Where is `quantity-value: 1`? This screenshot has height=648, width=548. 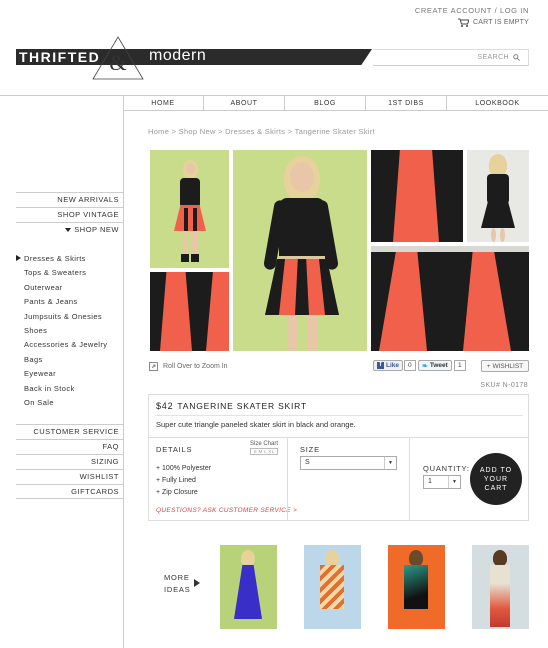 quantity-value: 1 is located at coordinates (430, 481).